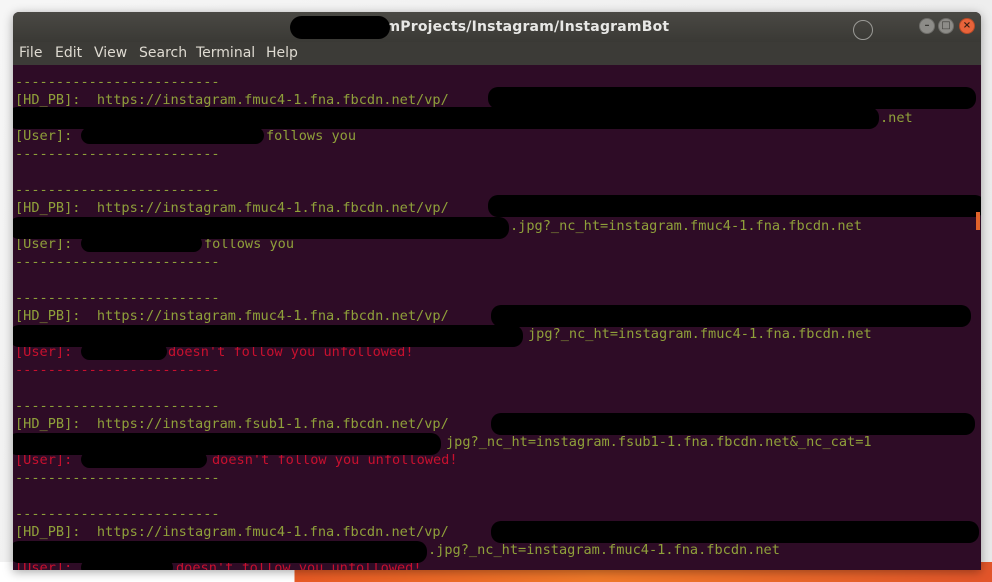  Describe the element at coordinates (978, 221) in the screenshot. I see `scrollbar-thumb` at that location.